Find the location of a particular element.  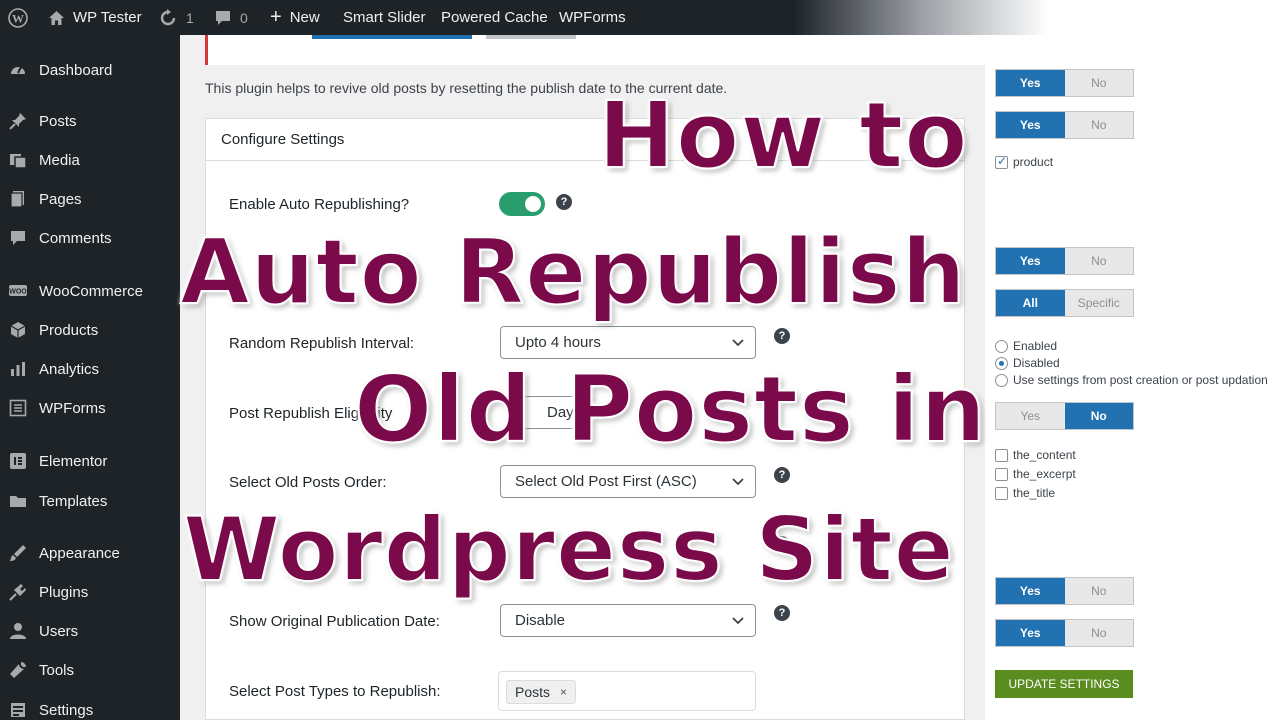

top-primary-button-edge is located at coordinates (392, 37).